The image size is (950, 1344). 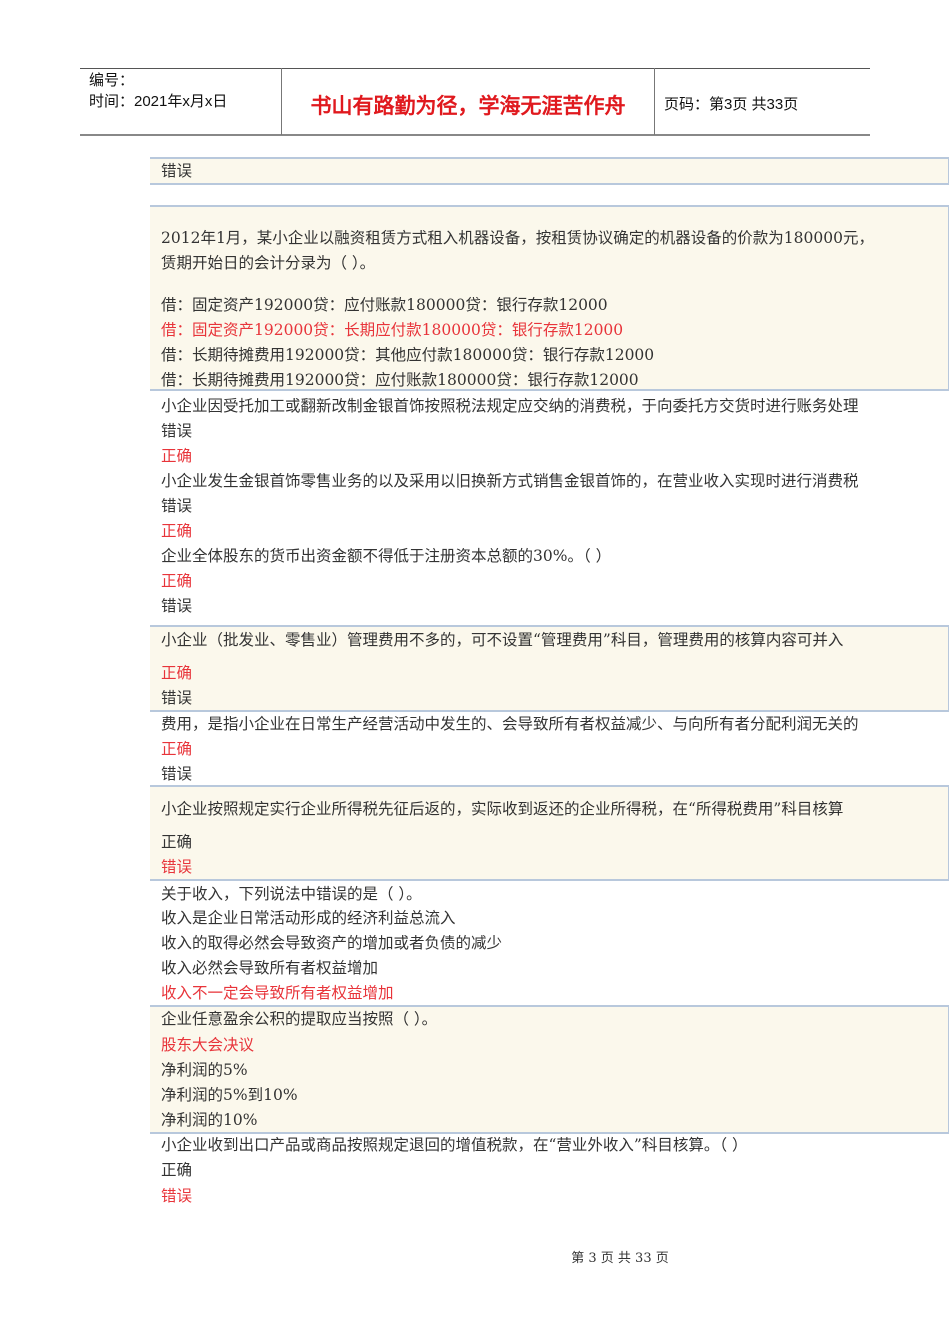 I want to click on question-line: 借：长期待摊费用192000贷：其他应付款180000贷：银行存款12000, so click(x=408, y=355).